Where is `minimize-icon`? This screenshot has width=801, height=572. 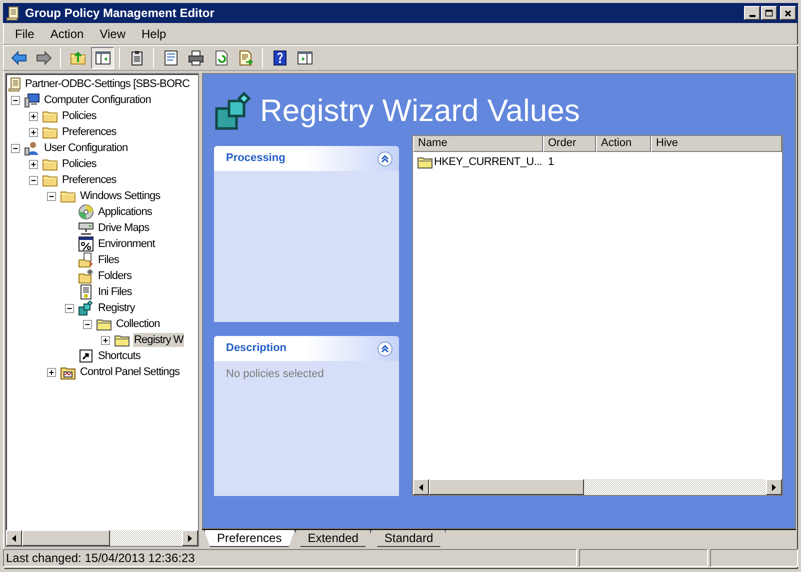 minimize-icon is located at coordinates (752, 16).